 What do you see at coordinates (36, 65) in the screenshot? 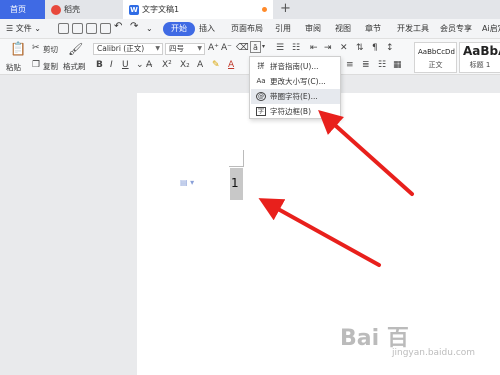
I see `copy-icon: ❐` at bounding box center [36, 65].